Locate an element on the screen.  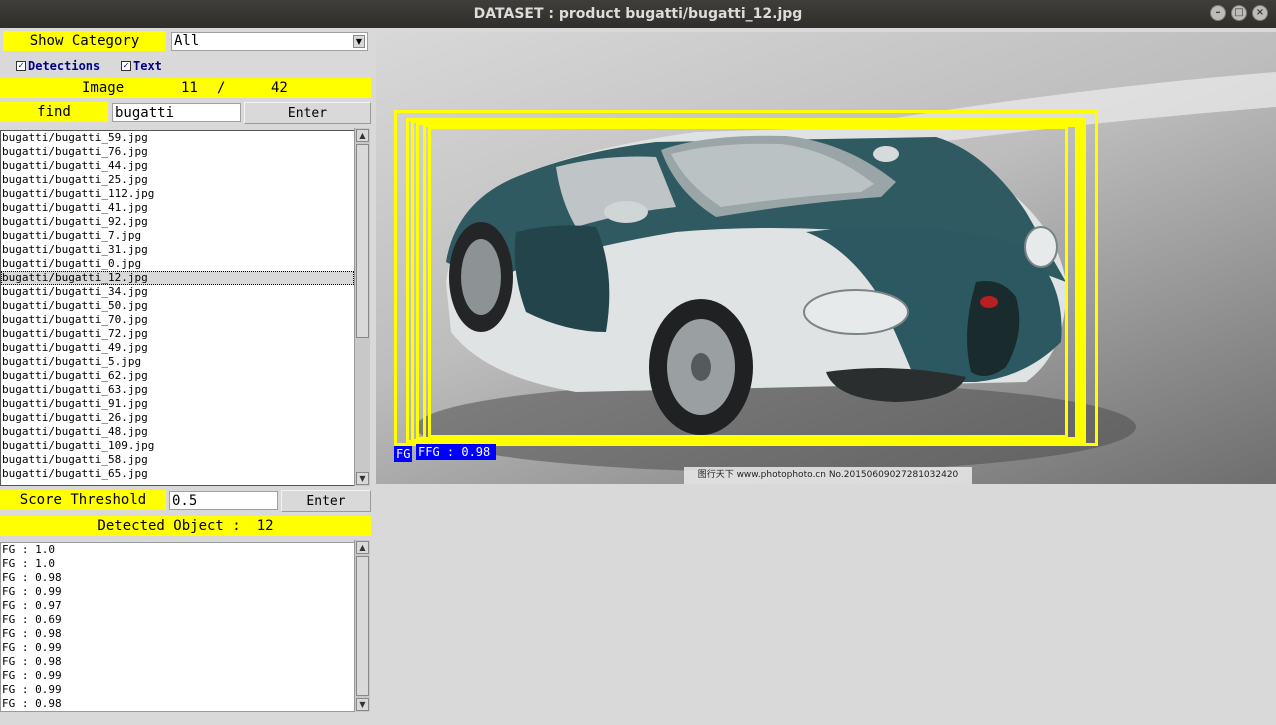
detected-object-count: 12 is located at coordinates (265, 526).